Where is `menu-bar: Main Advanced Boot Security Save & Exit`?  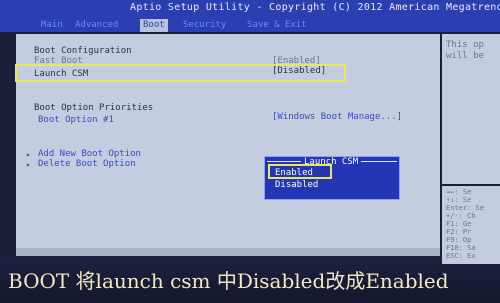
menu-bar: Main Advanced Boot Security Save & Exit is located at coordinates (250, 25).